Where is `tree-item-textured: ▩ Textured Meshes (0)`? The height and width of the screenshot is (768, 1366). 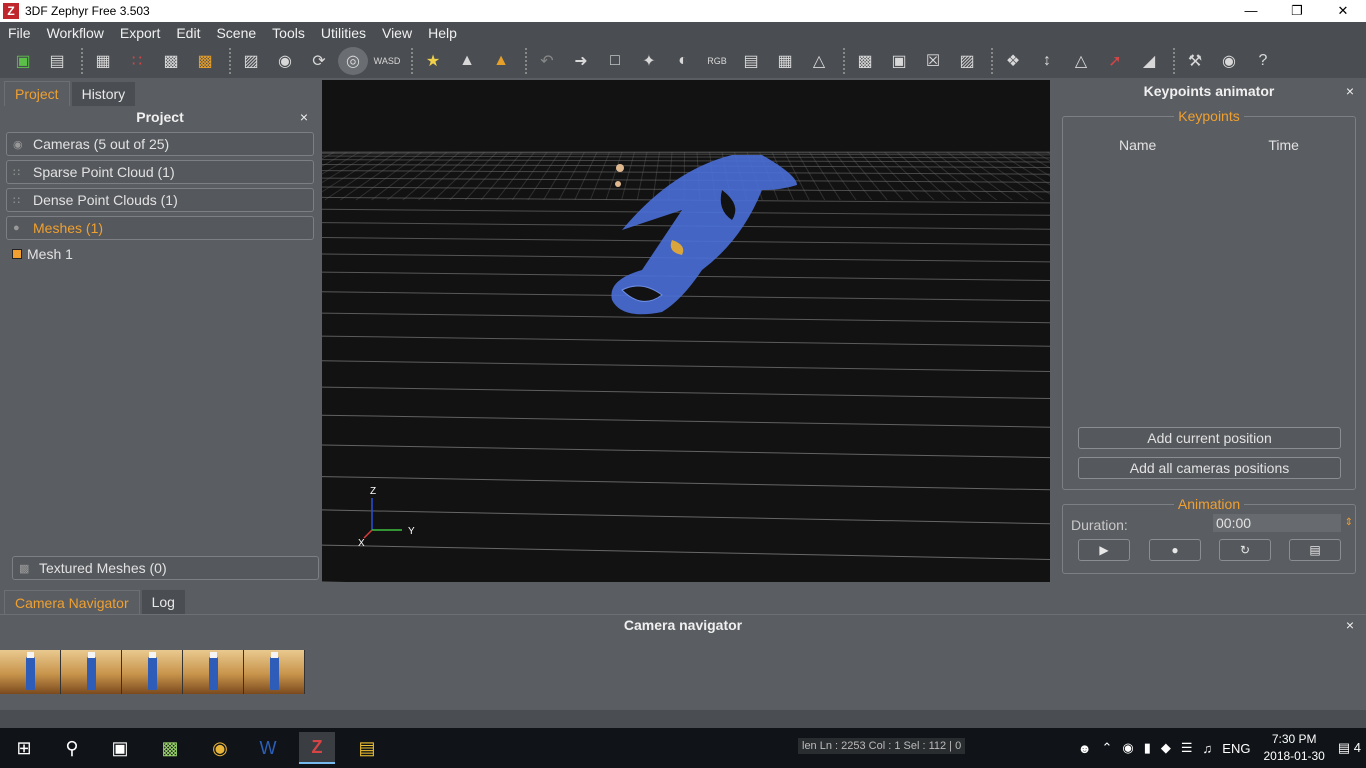
tree-item-textured: ▩ Textured Meshes (0) is located at coordinates (165, 568).